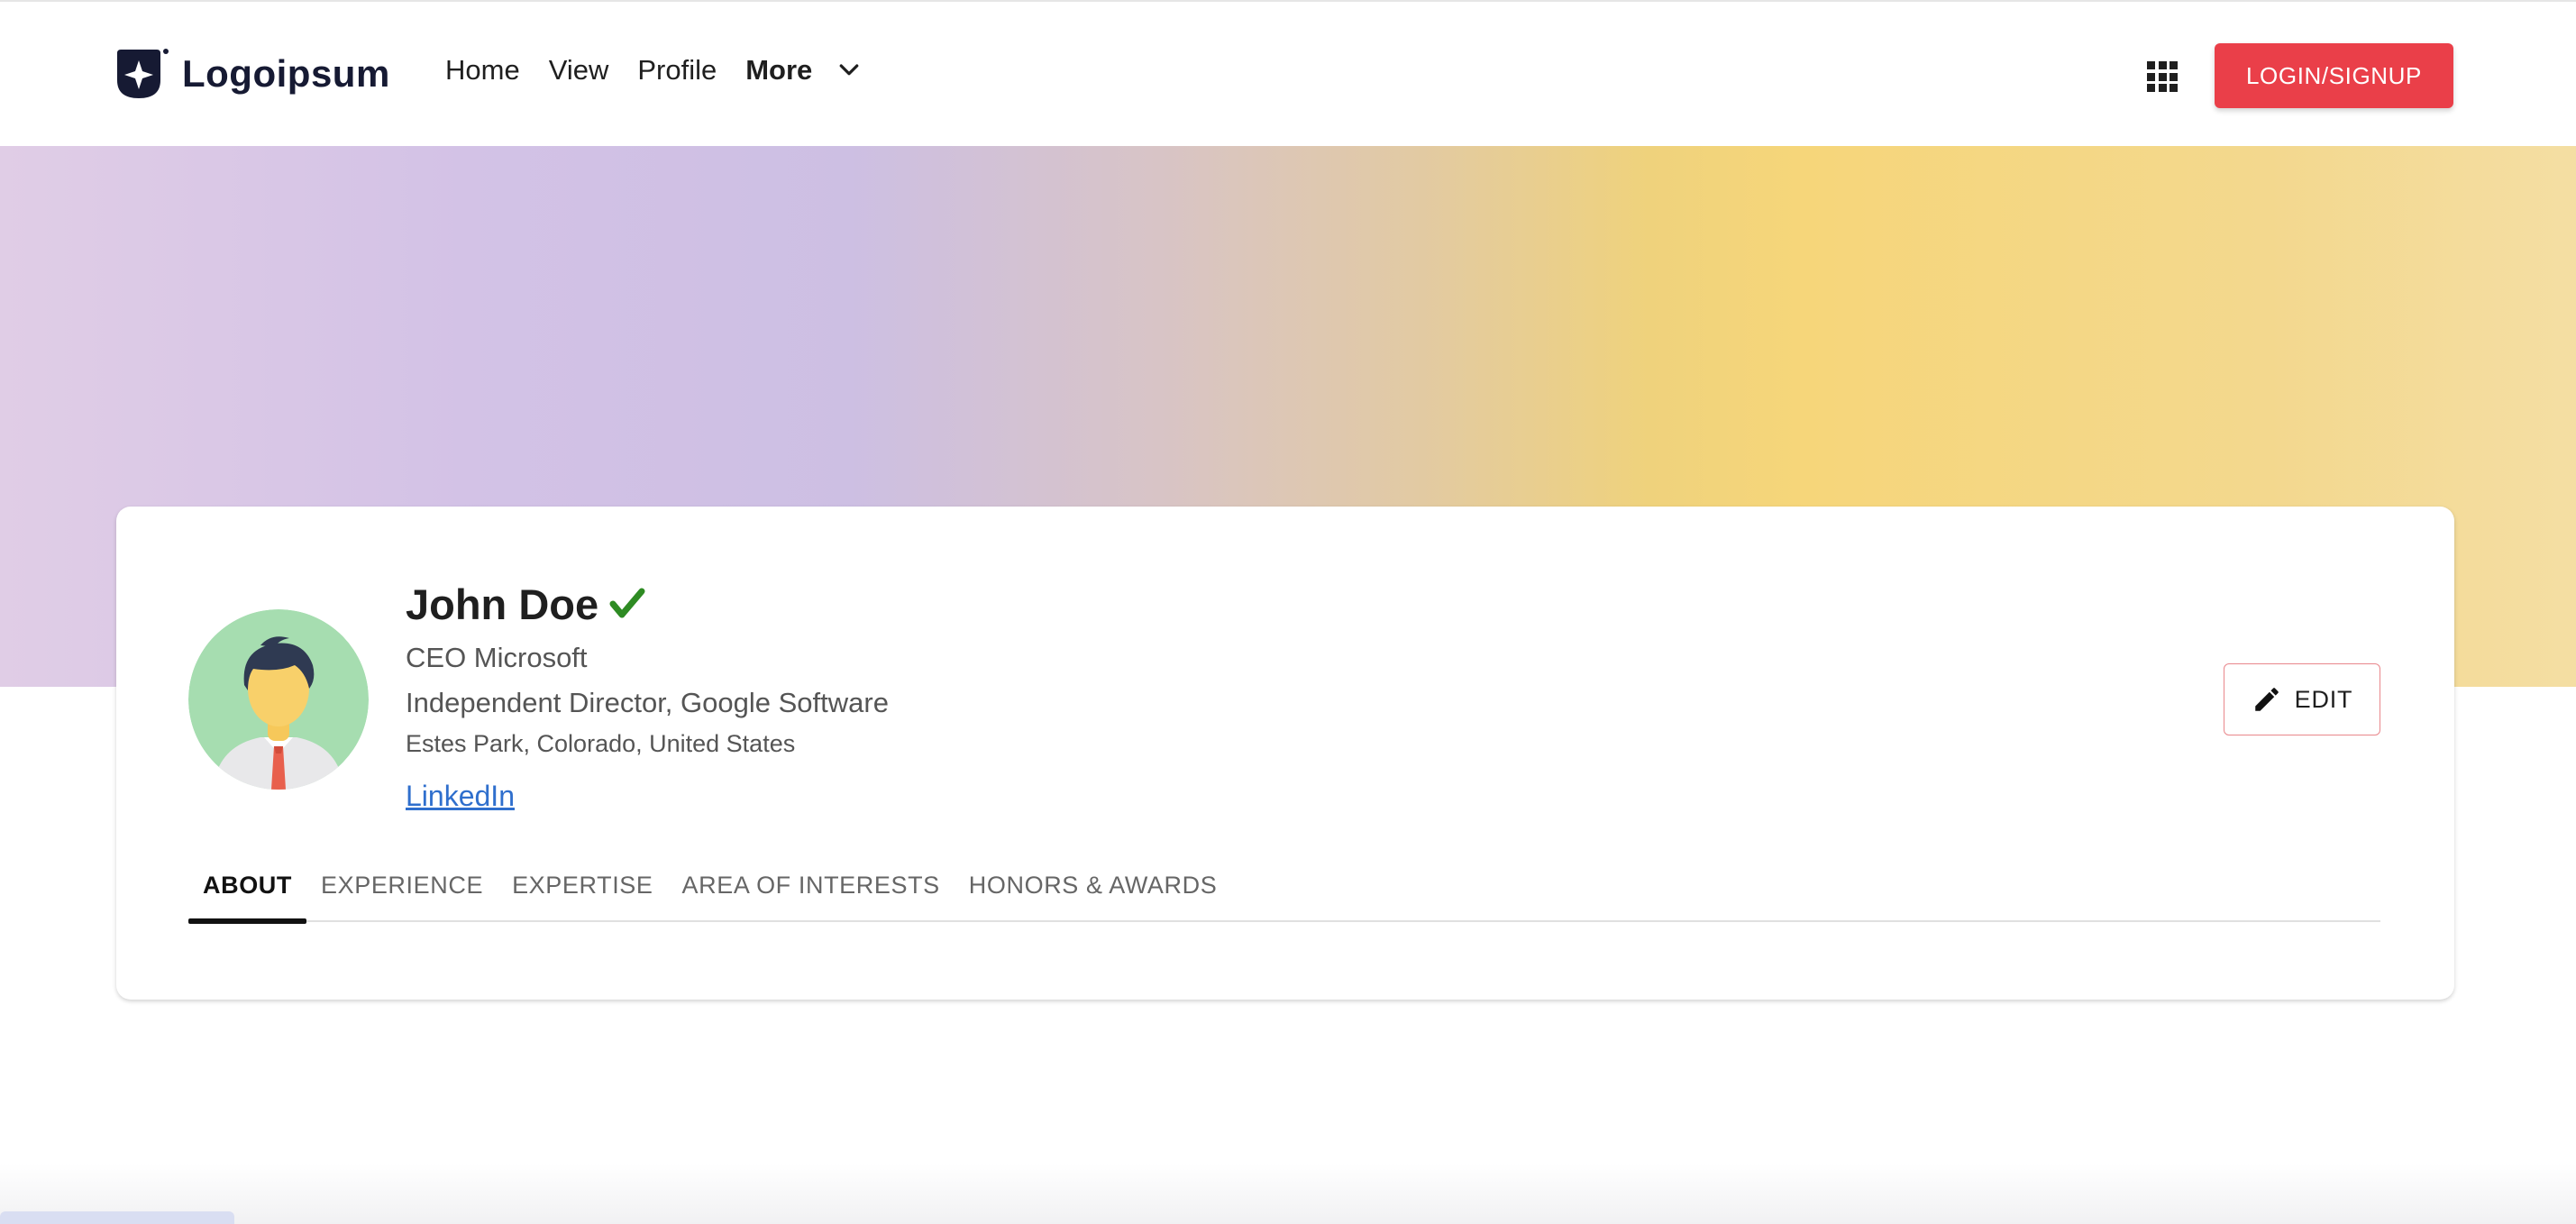 This screenshot has width=2576, height=1224. What do you see at coordinates (460, 797) in the screenshot?
I see `linkedin-link: LinkedIn` at bounding box center [460, 797].